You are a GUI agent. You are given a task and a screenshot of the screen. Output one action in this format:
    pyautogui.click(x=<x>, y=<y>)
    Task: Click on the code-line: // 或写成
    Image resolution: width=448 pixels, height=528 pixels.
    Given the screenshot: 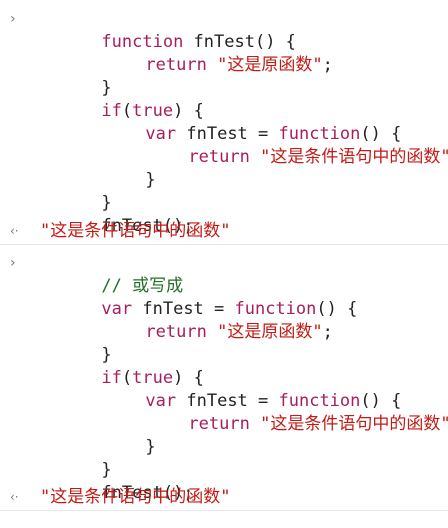 What is the action you would take?
    pyautogui.click(x=111, y=274)
    